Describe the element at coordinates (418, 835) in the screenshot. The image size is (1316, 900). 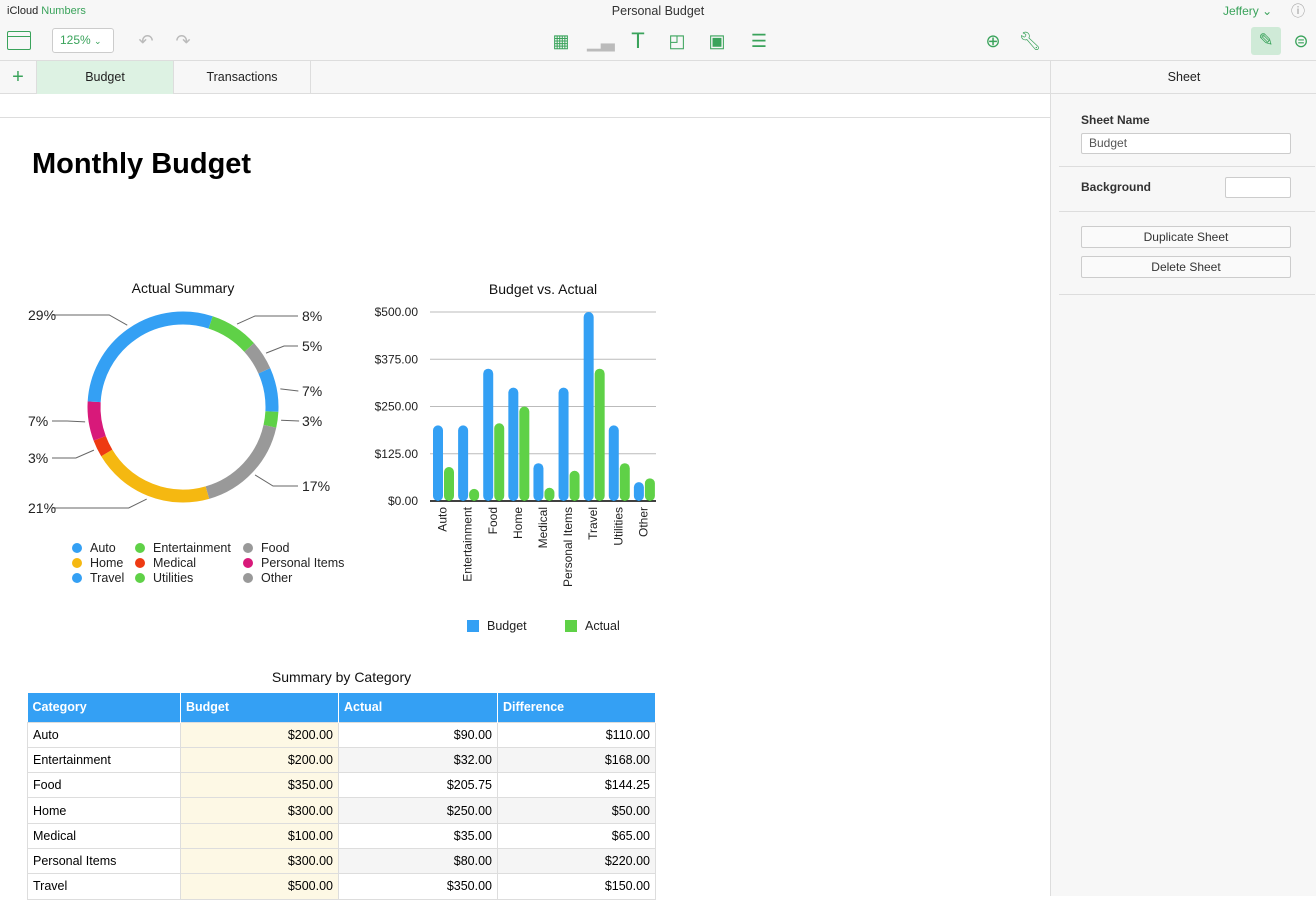
I see `table-cell: $35.00` at that location.